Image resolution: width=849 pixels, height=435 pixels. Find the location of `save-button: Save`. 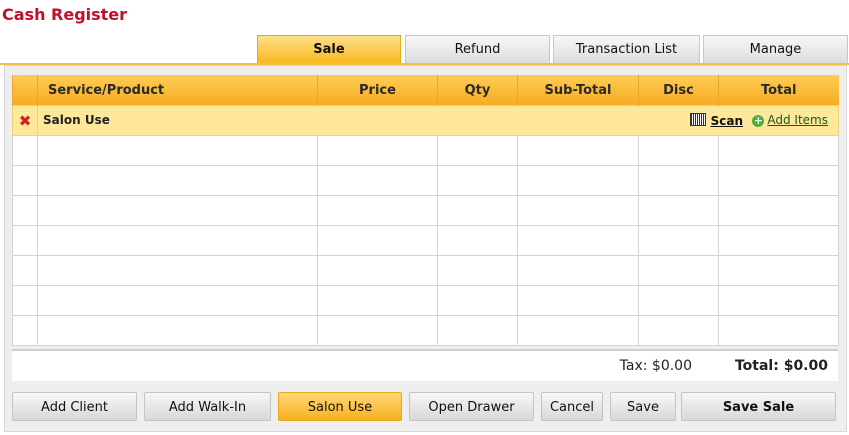

save-button: Save is located at coordinates (643, 406).